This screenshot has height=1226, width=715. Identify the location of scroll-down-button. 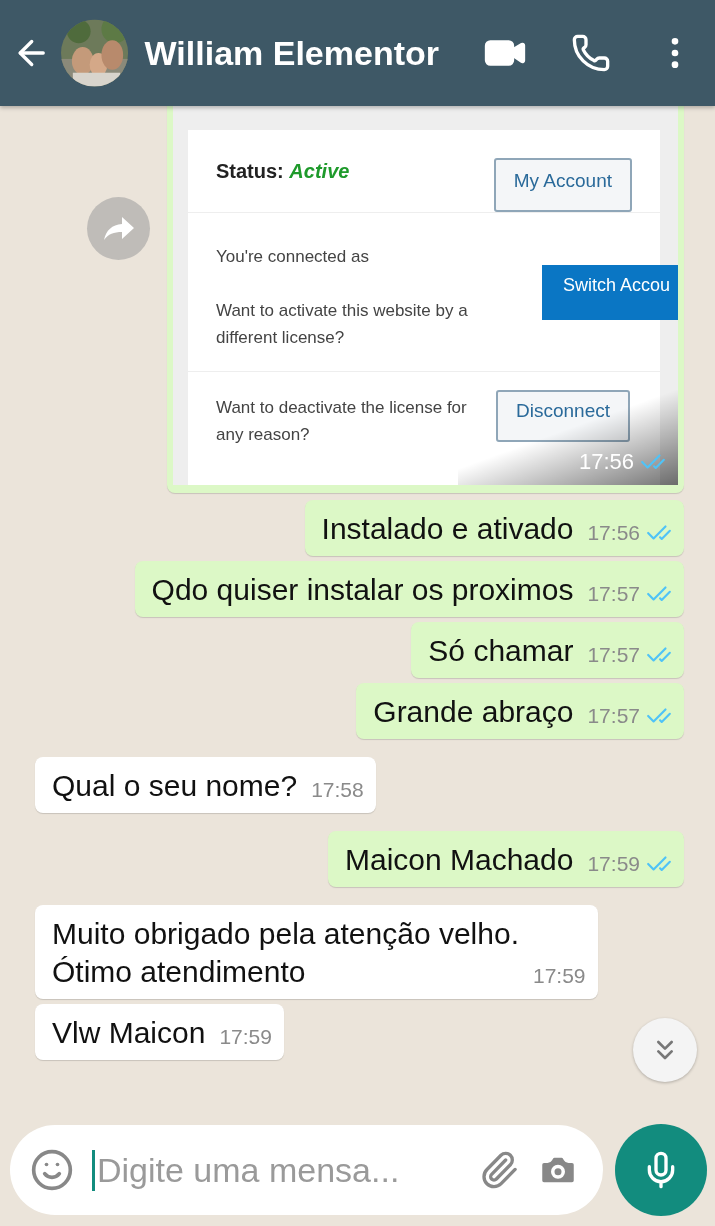
(665, 1050).